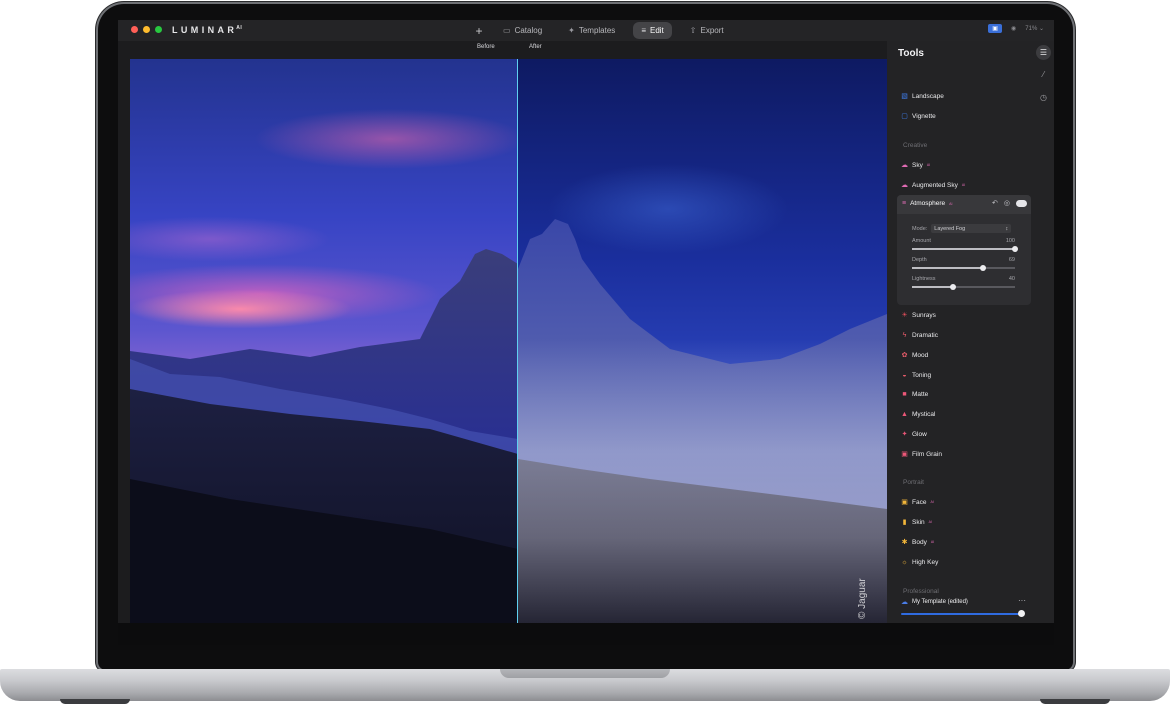  I want to click on tool-face: ▣ Face AI, so click(917, 502).